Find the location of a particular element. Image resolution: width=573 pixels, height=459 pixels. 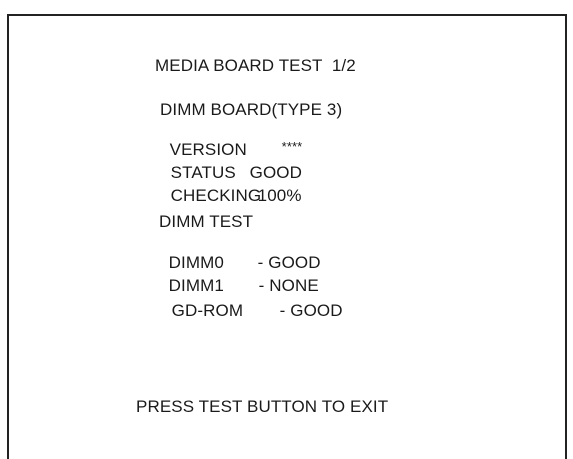

checking-value: 100% is located at coordinates (279, 195).